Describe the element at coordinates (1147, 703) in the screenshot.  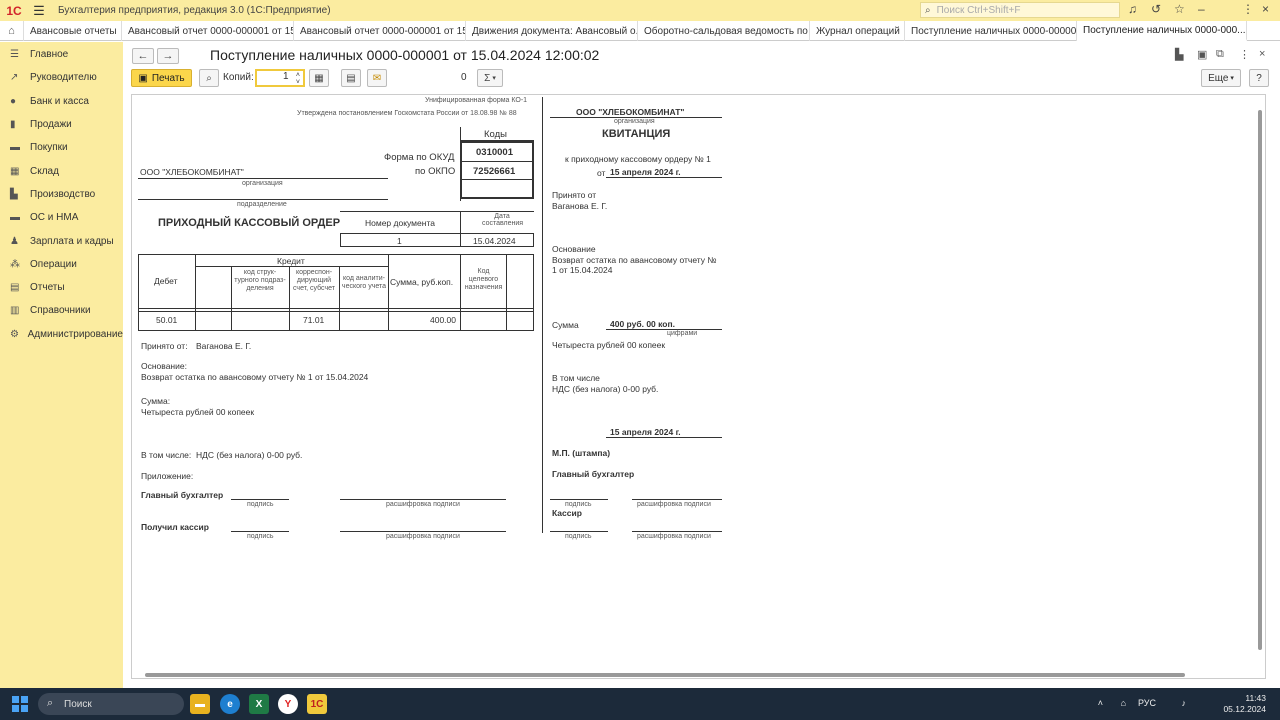
I see `language-indicator: РУС` at that location.